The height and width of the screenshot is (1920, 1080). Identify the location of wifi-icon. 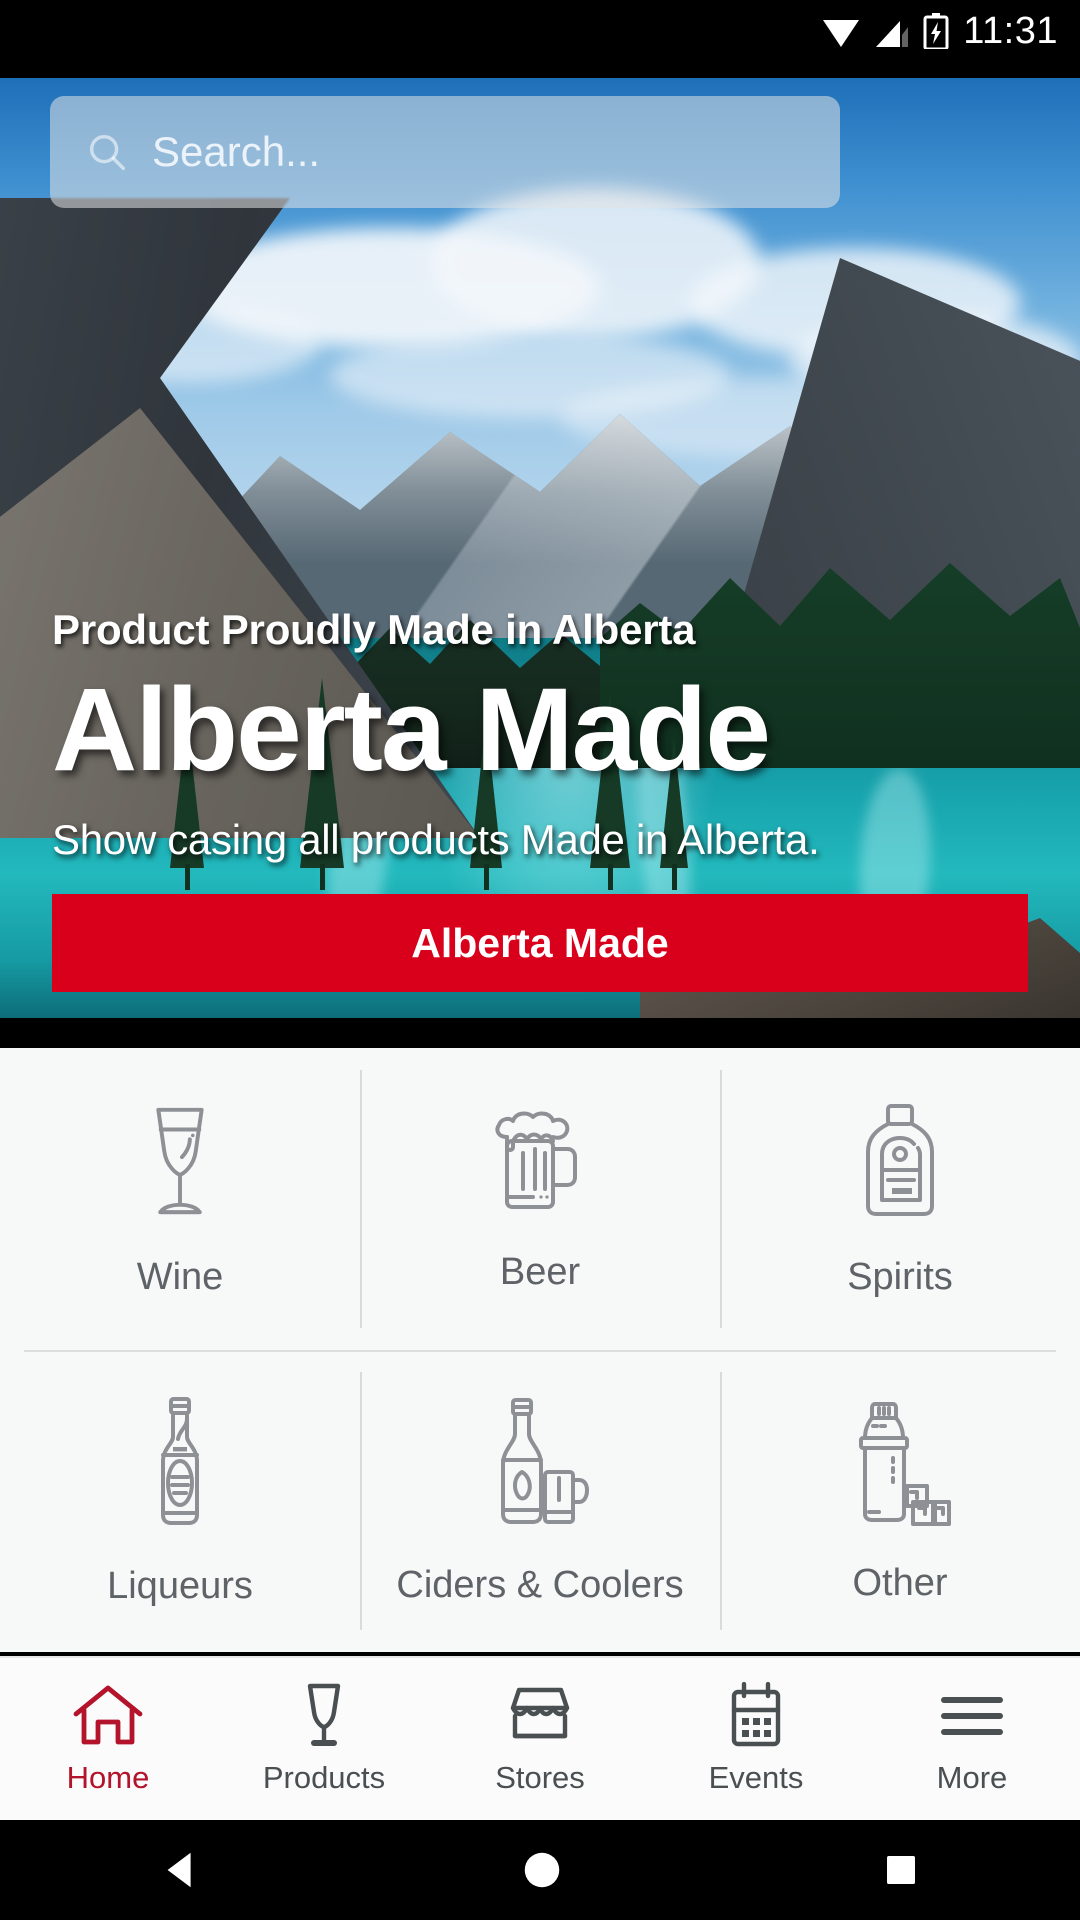
(841, 33).